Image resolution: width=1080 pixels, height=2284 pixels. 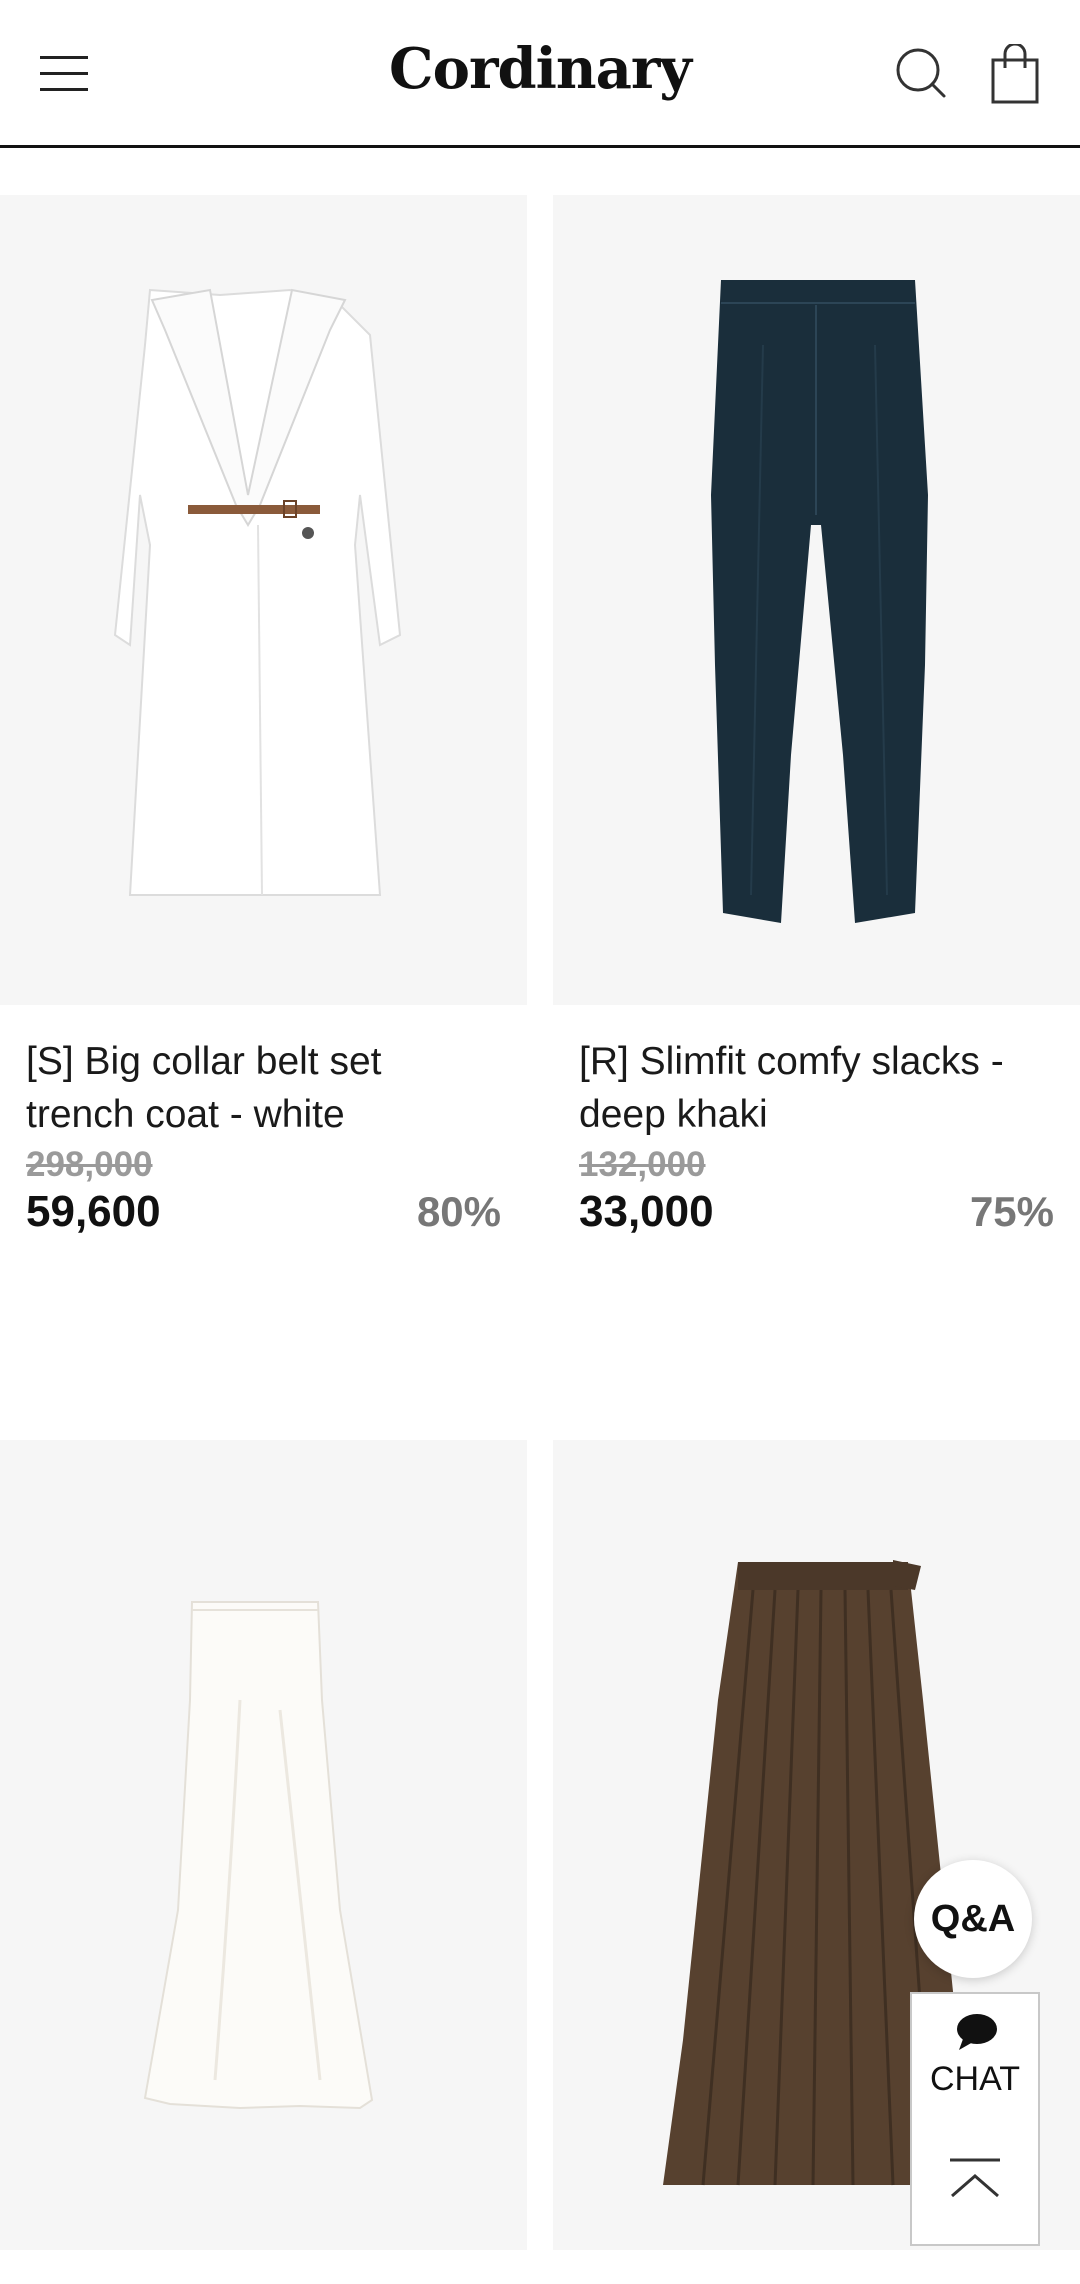 What do you see at coordinates (791, 1061) in the screenshot?
I see `product-name-line: [R] Slimfit comfy slacks -` at bounding box center [791, 1061].